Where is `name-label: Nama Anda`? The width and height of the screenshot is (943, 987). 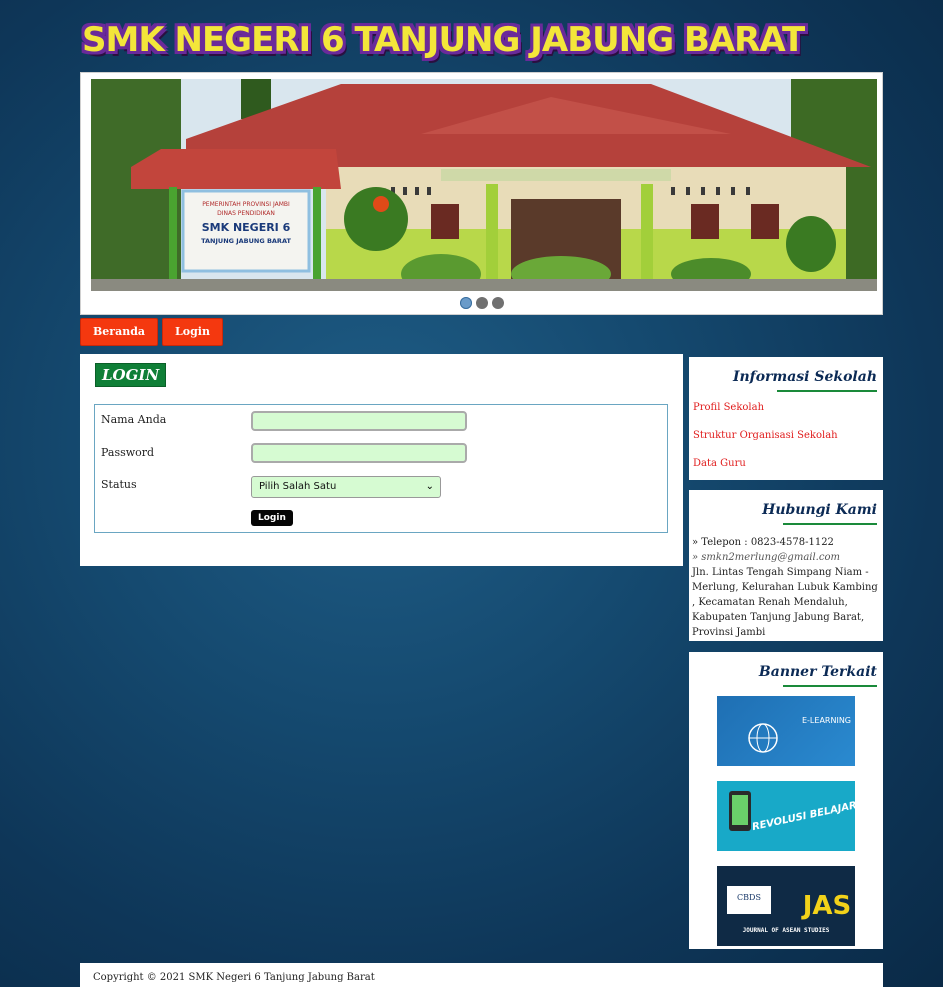 name-label: Nama Anda is located at coordinates (134, 419).